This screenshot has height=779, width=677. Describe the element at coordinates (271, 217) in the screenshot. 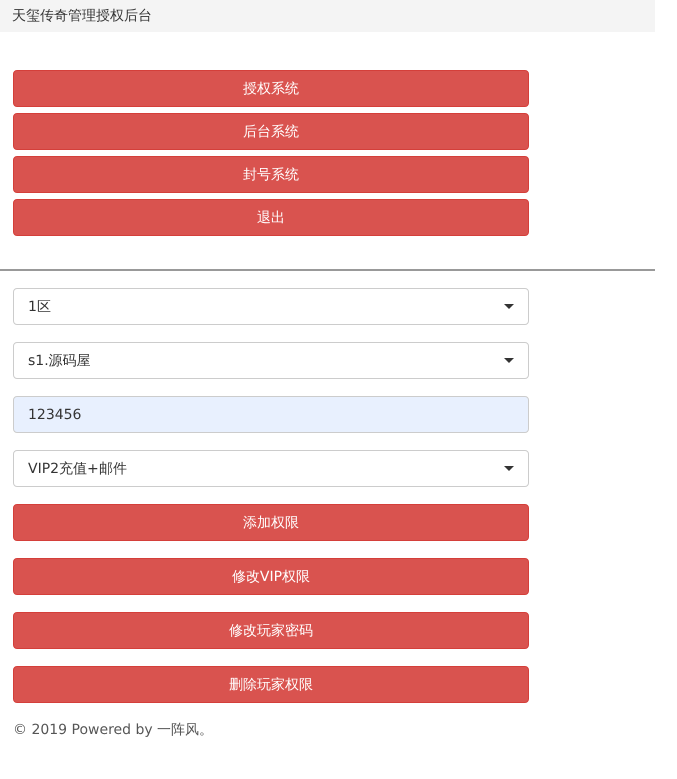

I see `nav-button: 退出` at that location.